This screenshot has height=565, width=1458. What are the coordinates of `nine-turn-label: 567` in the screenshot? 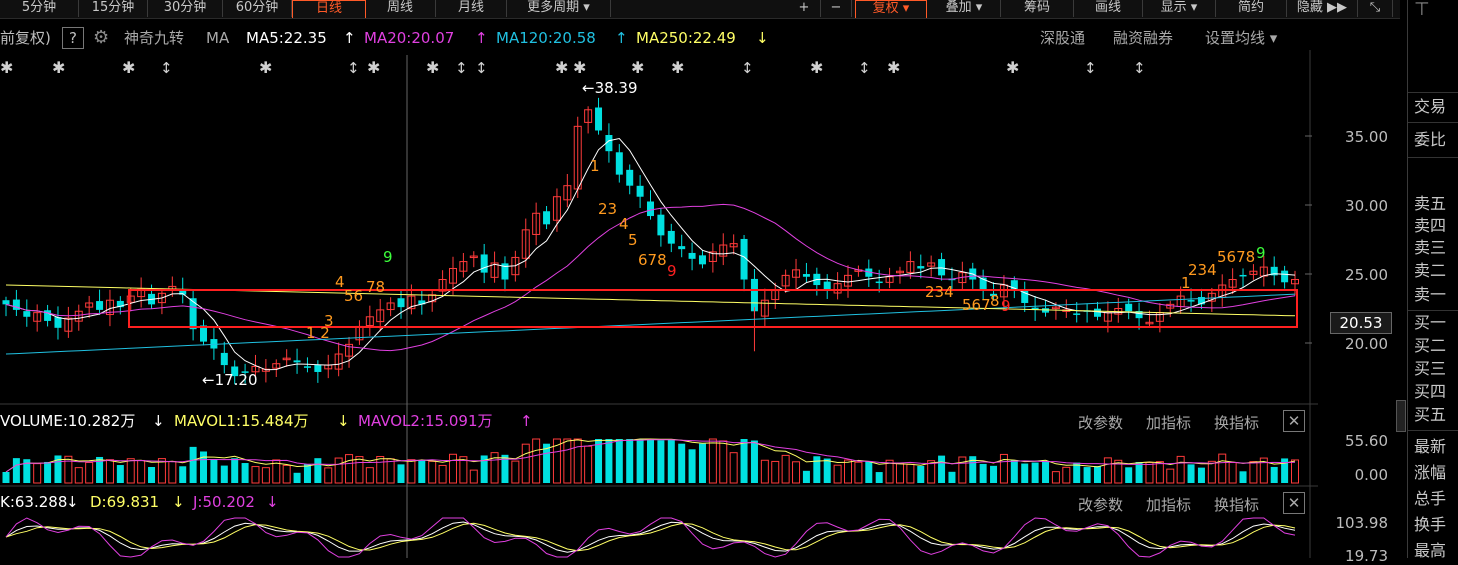 It's located at (976, 305).